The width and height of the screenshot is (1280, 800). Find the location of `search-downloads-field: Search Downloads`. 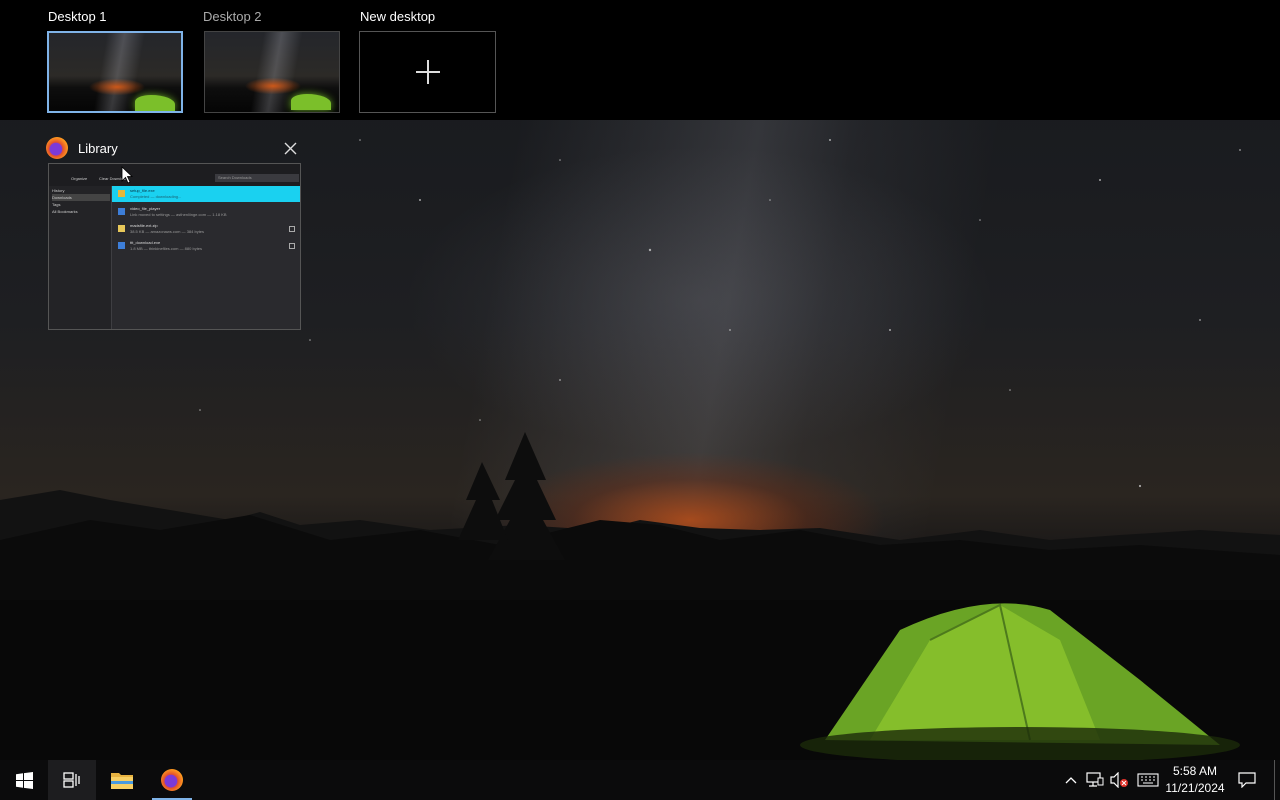

search-downloads-field: Search Downloads is located at coordinates (257, 178).